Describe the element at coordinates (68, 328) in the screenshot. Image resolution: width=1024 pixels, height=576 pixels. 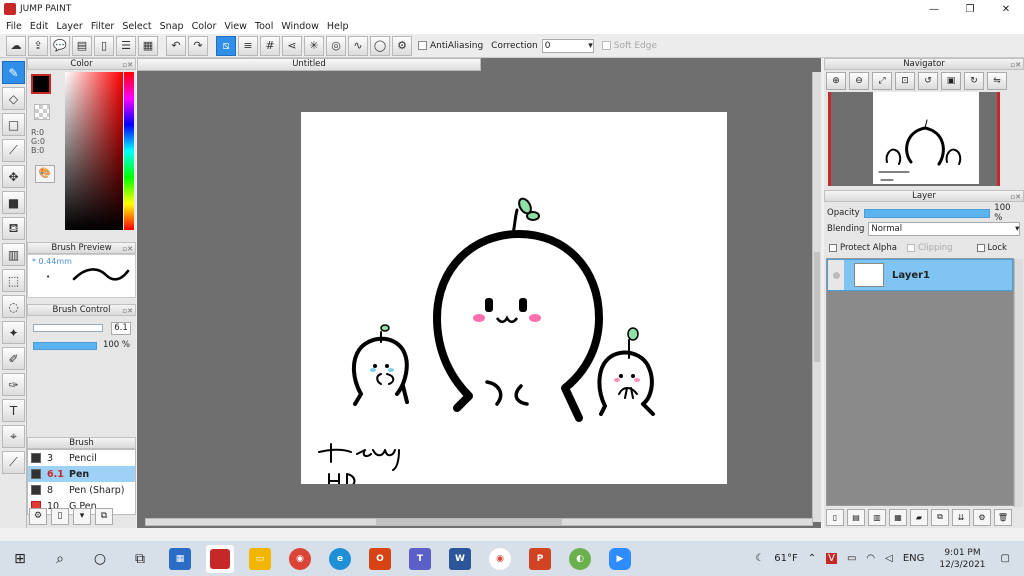
I see `brush-size-slider` at that location.